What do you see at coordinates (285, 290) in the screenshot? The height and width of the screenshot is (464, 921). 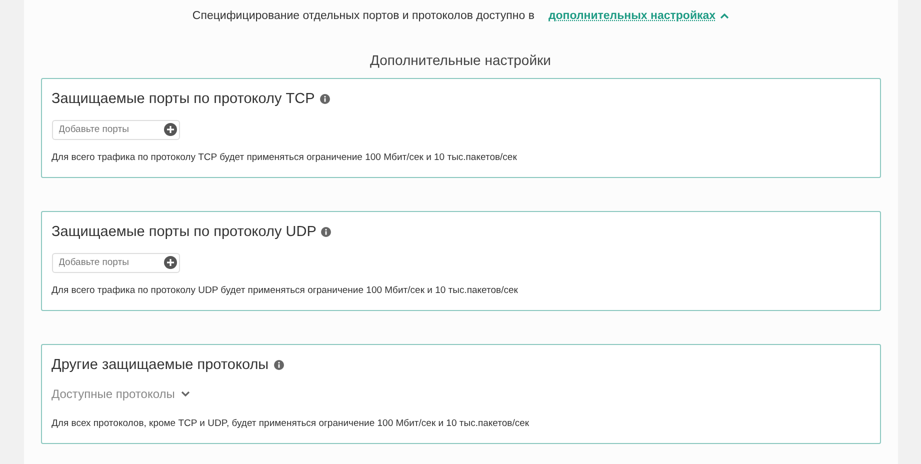 I see `limit-note: Для всего трафика по протоколу UDP будет применяться ограничение 100 Мбит/сек и 10 тыс.пакетов/сек` at bounding box center [285, 290].